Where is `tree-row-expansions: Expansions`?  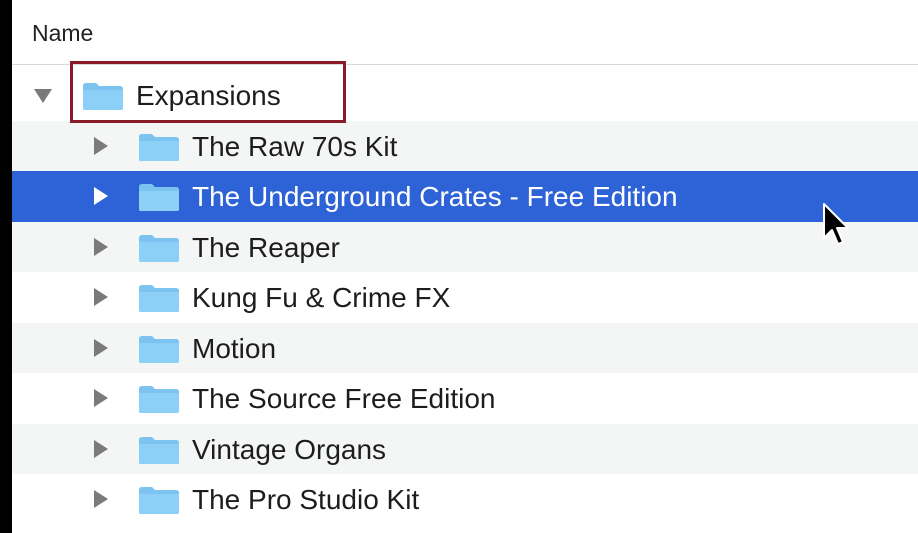 tree-row-expansions: Expansions is located at coordinates (465, 95).